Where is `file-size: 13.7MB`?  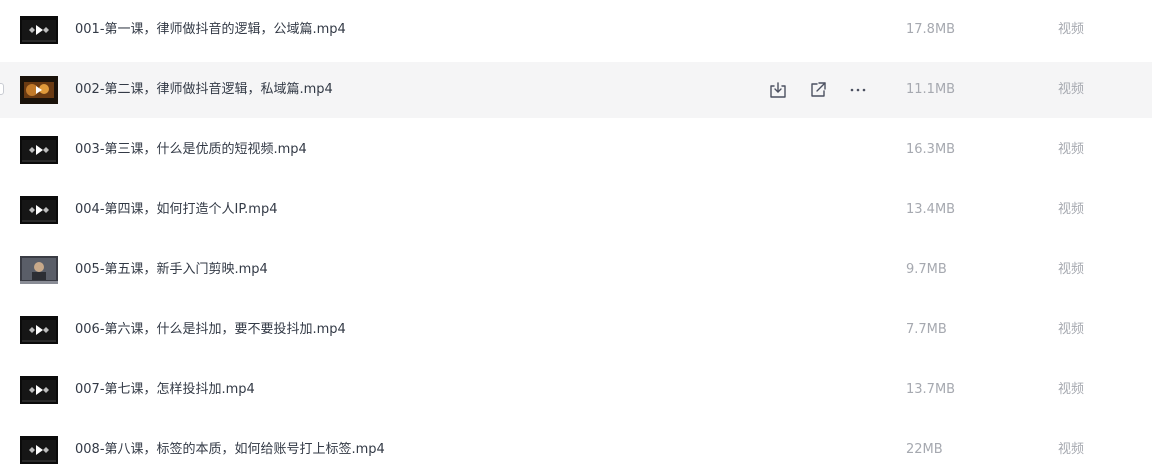 file-size: 13.7MB is located at coordinates (931, 389).